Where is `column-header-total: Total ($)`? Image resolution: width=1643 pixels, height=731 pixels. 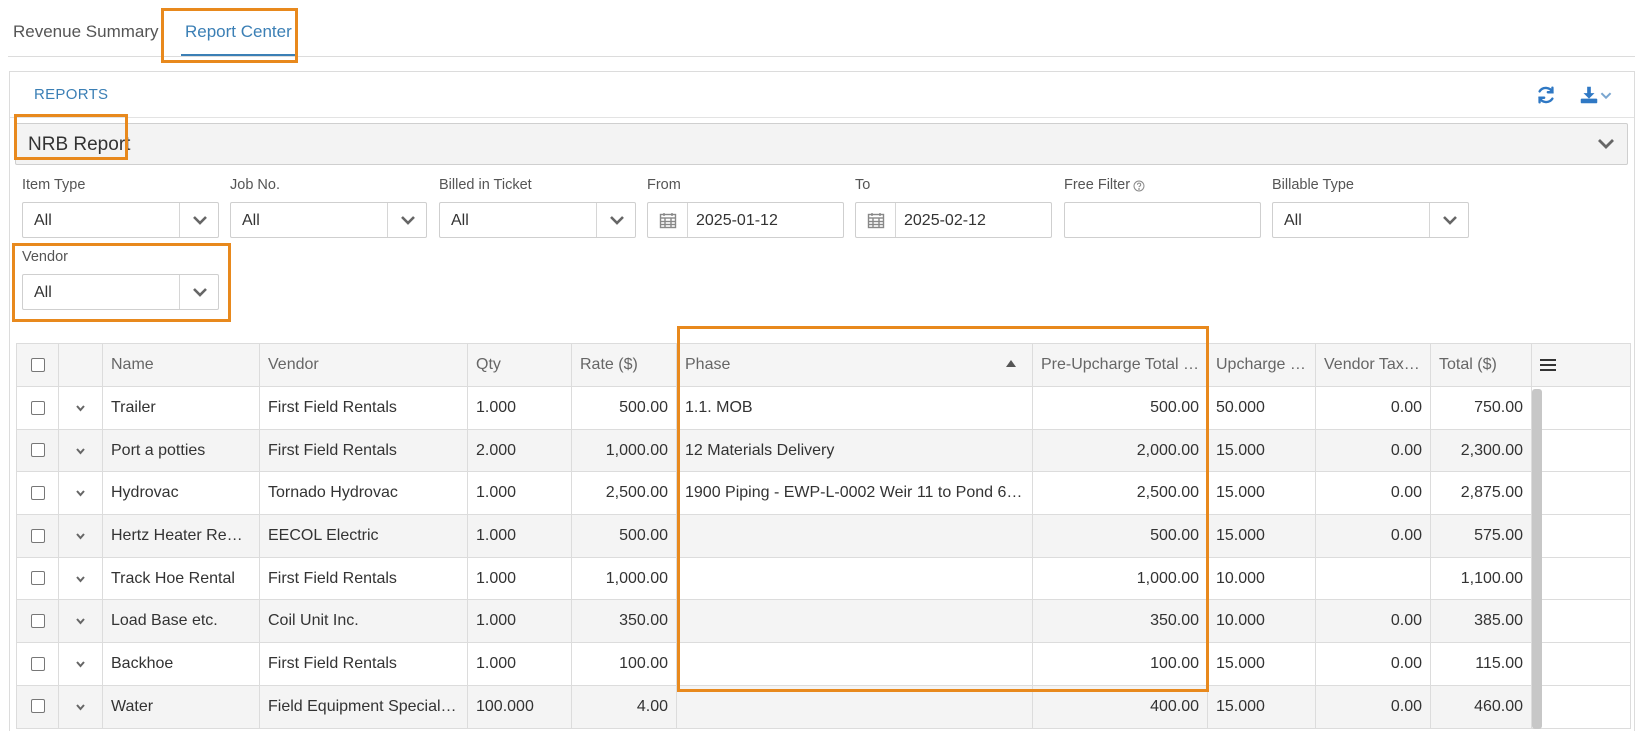 column-header-total: Total ($) is located at coordinates (1481, 365).